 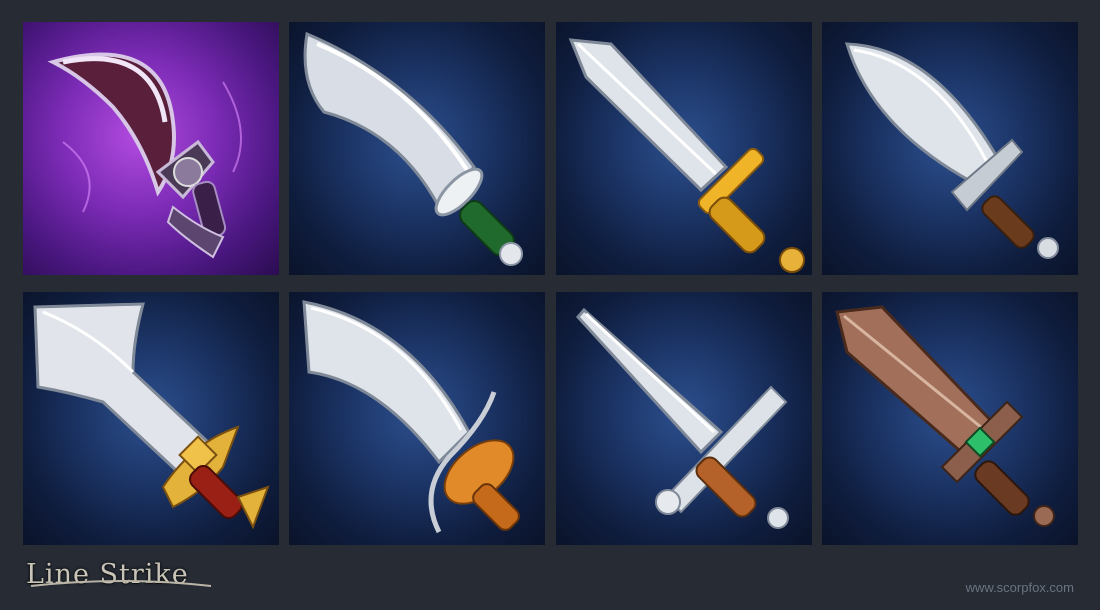 What do you see at coordinates (417, 148) in the screenshot?
I see `curved-knife-icon` at bounding box center [417, 148].